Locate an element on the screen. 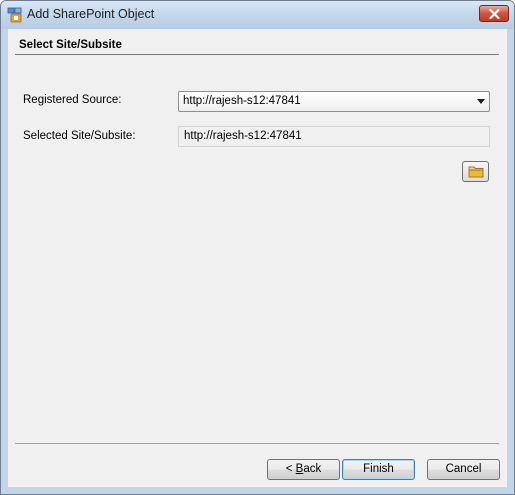 This screenshot has width=515, height=495. sharepoint-app-icon is located at coordinates (15, 15).